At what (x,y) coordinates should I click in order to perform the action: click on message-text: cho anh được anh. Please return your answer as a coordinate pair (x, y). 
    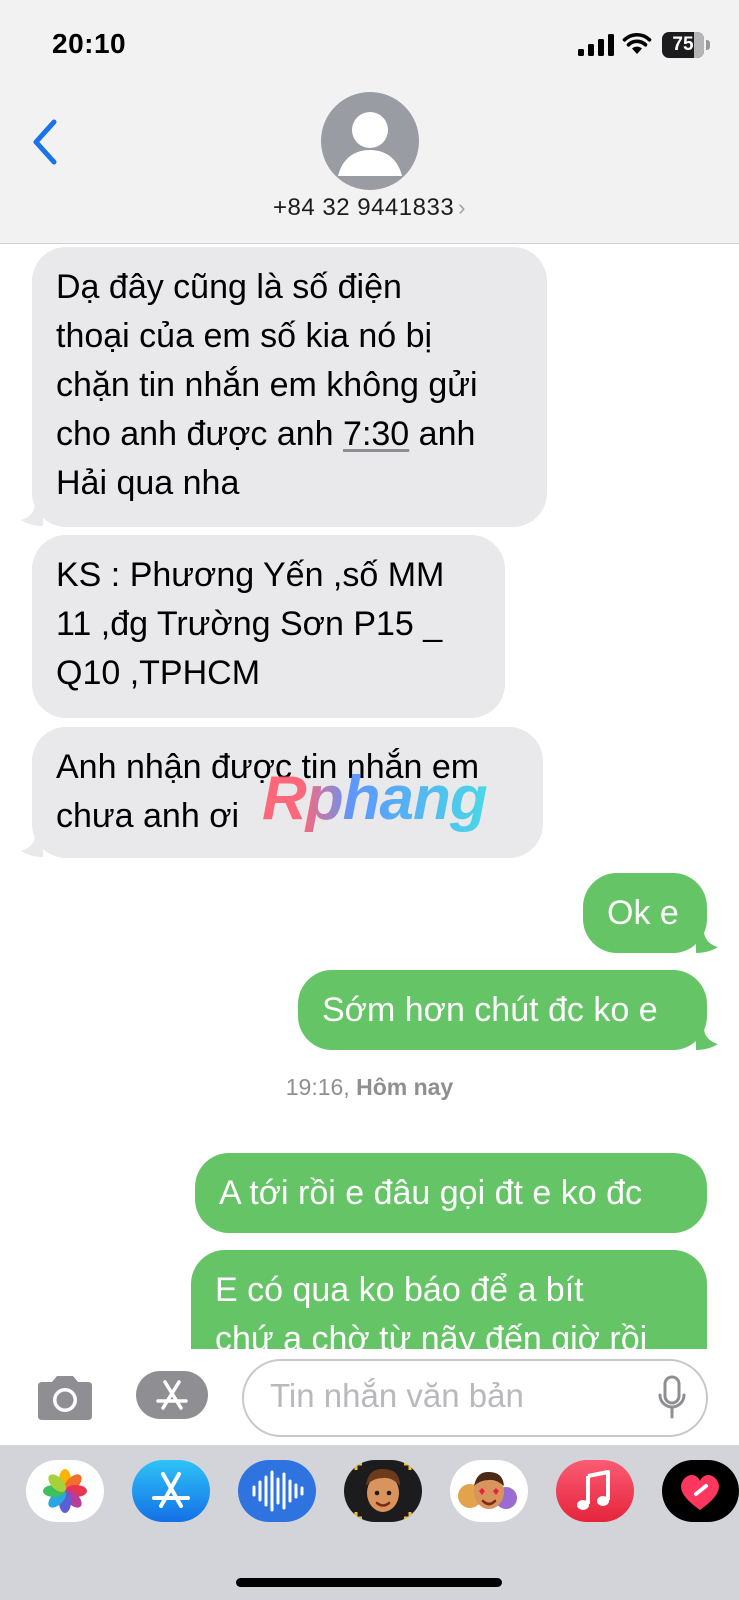
    Looking at the image, I should click on (200, 434).